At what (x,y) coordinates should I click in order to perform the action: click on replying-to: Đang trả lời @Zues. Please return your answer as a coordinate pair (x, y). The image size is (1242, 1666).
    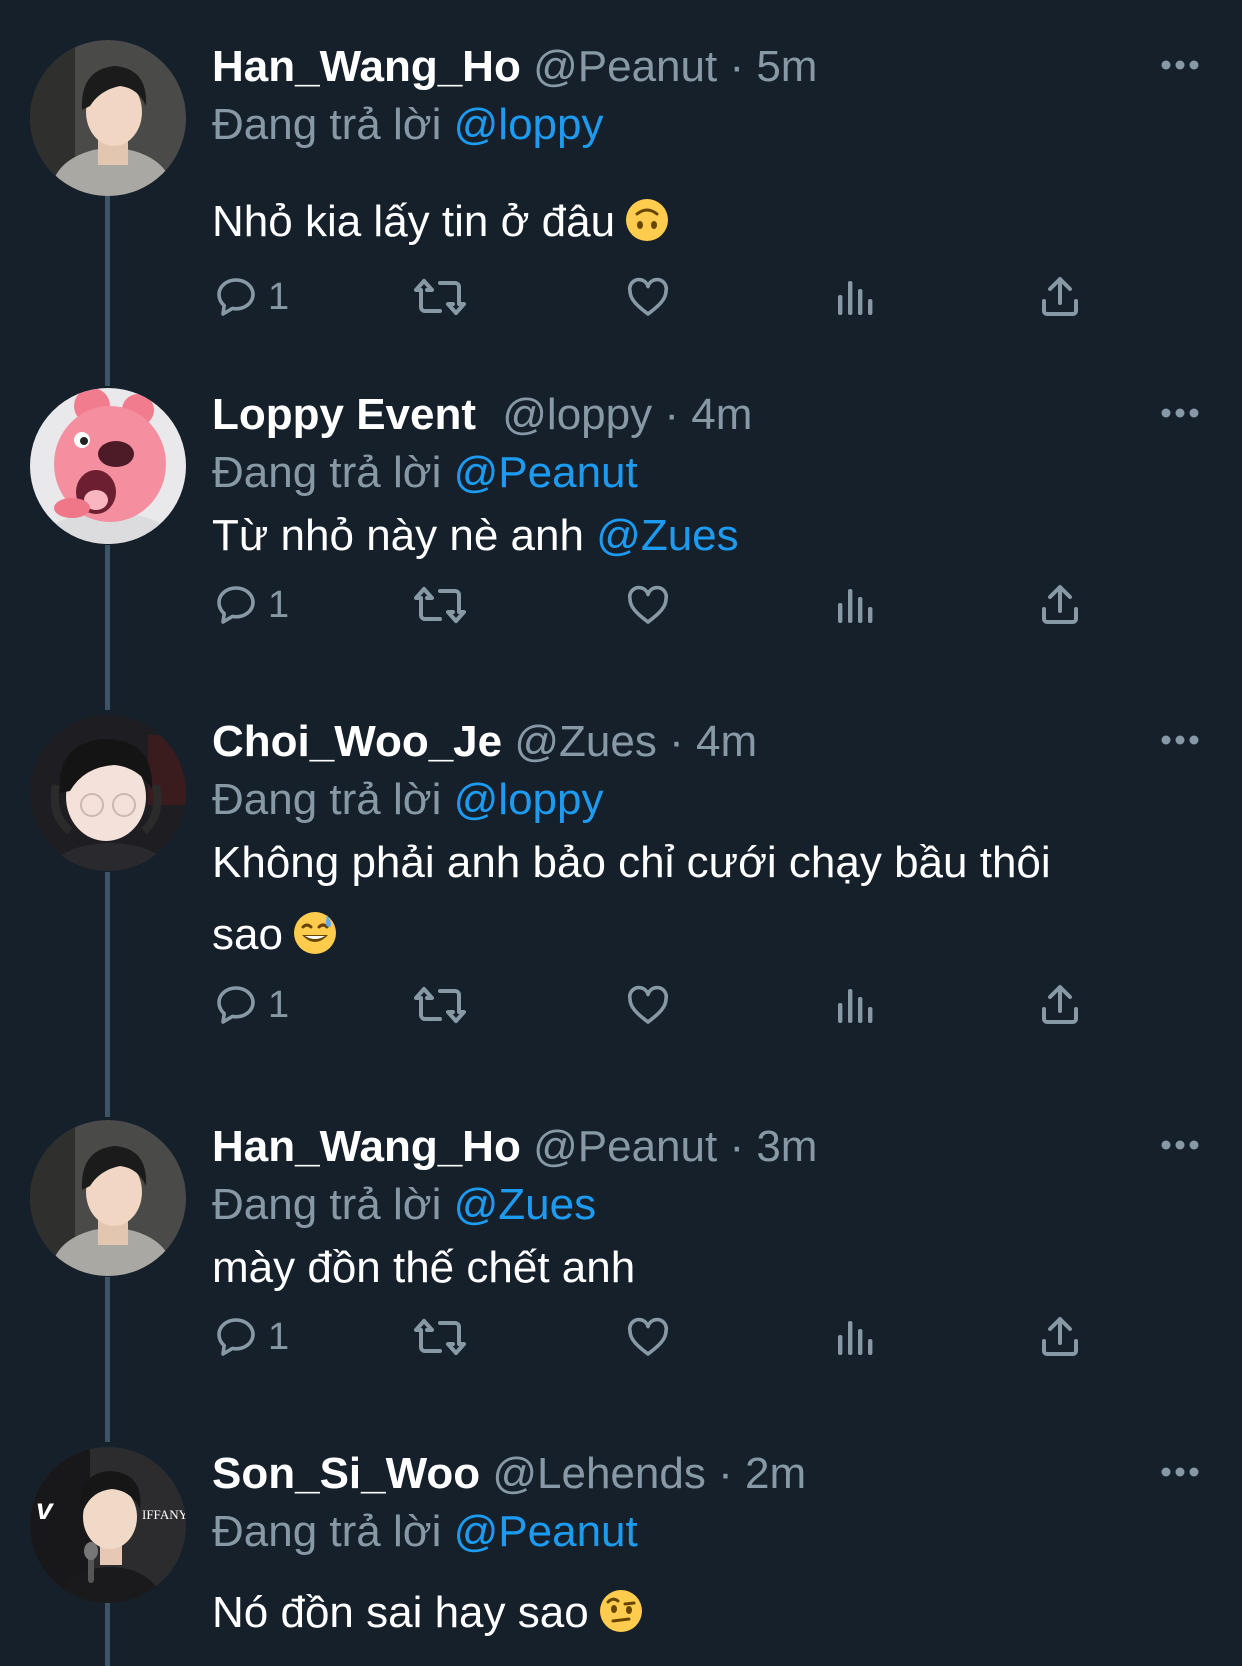
    Looking at the image, I should click on (404, 1205).